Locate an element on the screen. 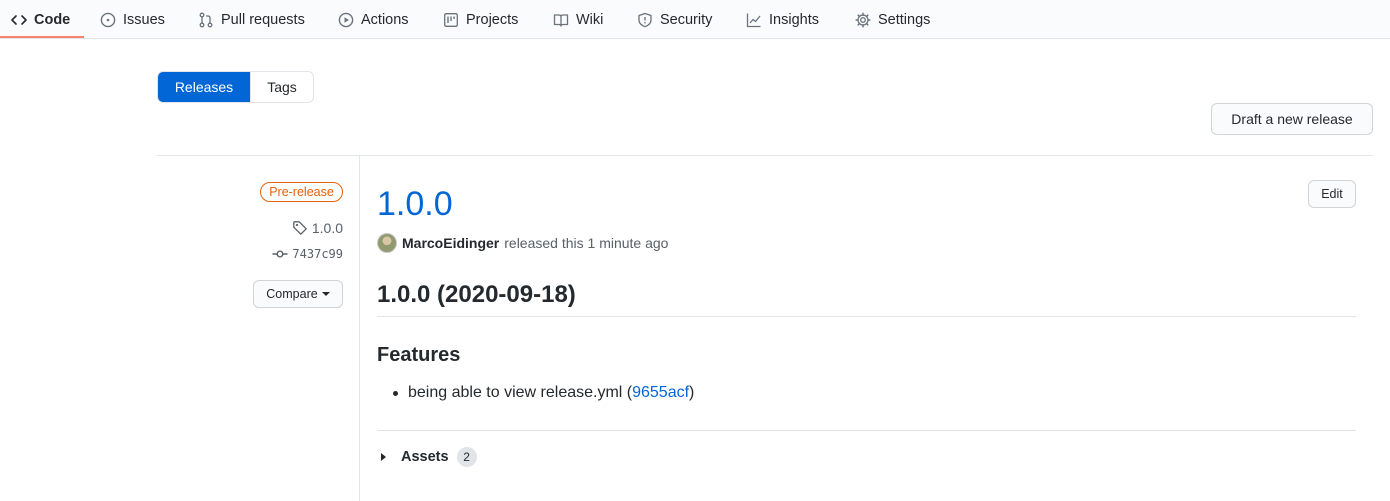  author-name: MarcoEidinger is located at coordinates (450, 243).